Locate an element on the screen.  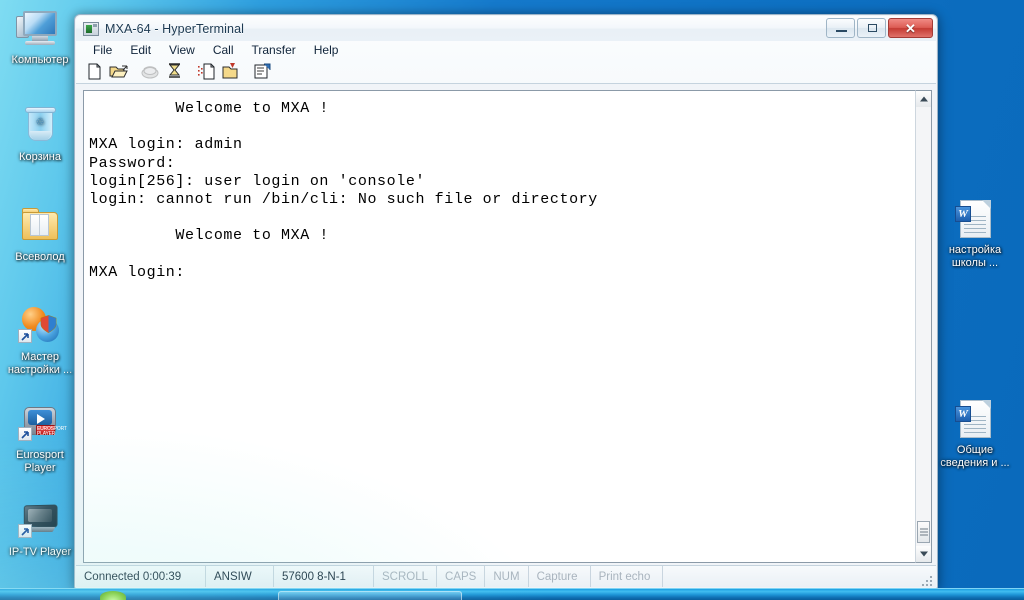
window-title-bar: MXA-64 - HyperTerminal ✕ is located at coordinates (506, 28).